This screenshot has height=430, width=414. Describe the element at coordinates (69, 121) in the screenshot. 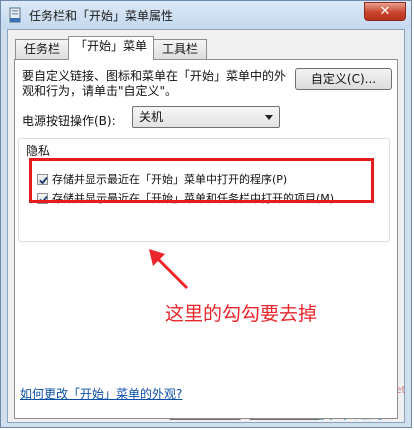

I see `power-button-label: 电源按钮操作(B):` at that location.